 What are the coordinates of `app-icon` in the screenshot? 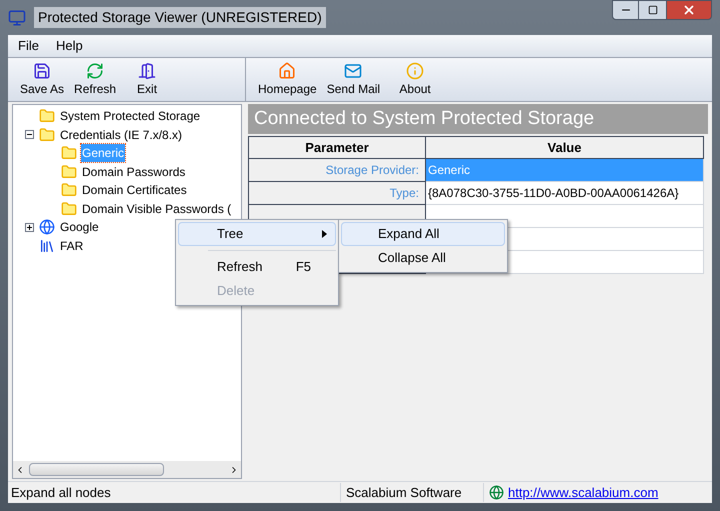 It's located at (17, 17).